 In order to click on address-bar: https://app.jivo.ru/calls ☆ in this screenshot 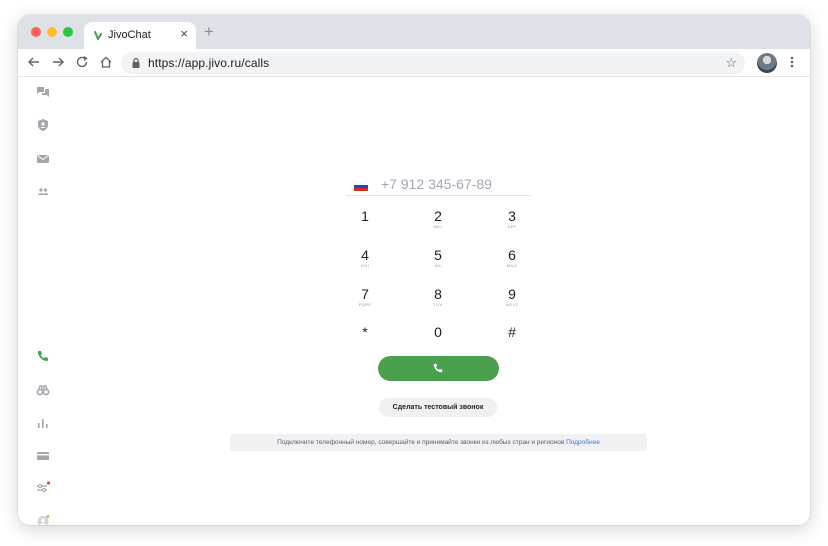, I will do `click(433, 63)`.